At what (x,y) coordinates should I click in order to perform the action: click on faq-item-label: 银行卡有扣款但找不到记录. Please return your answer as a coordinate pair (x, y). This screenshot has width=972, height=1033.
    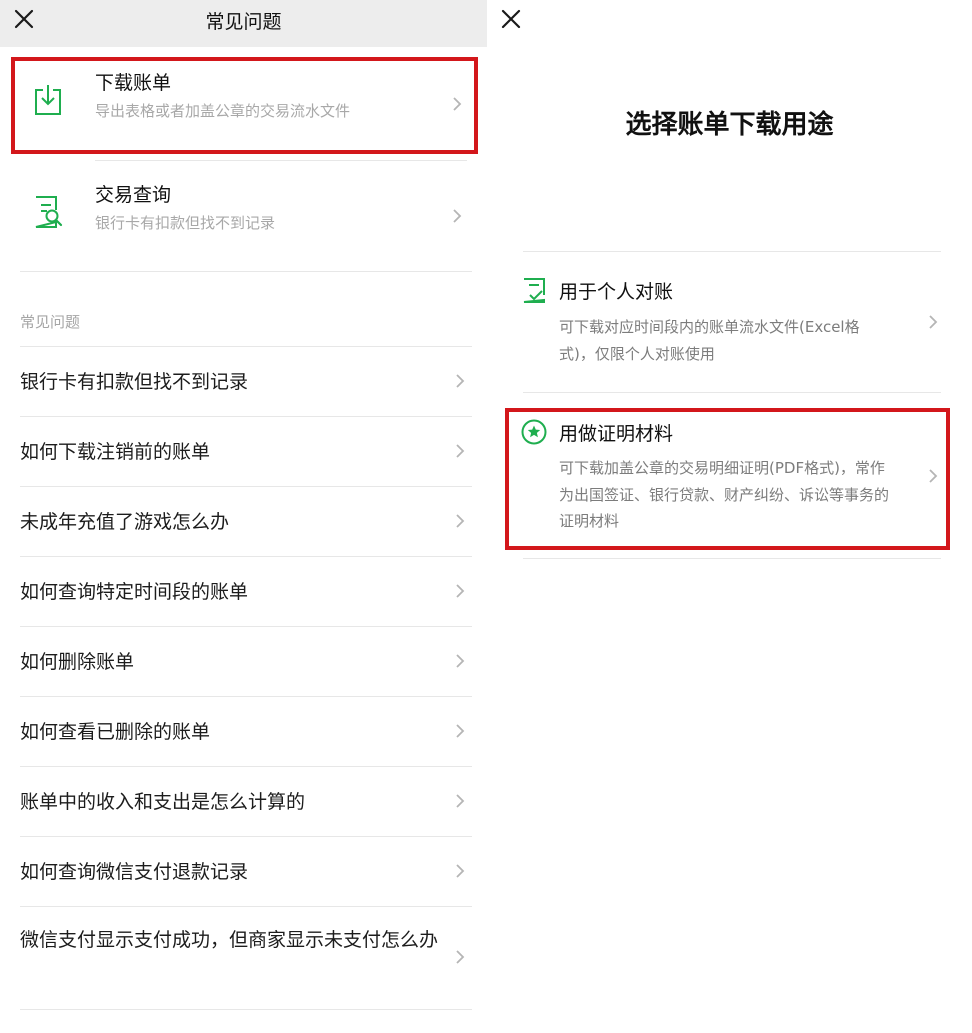
    Looking at the image, I should click on (134, 382).